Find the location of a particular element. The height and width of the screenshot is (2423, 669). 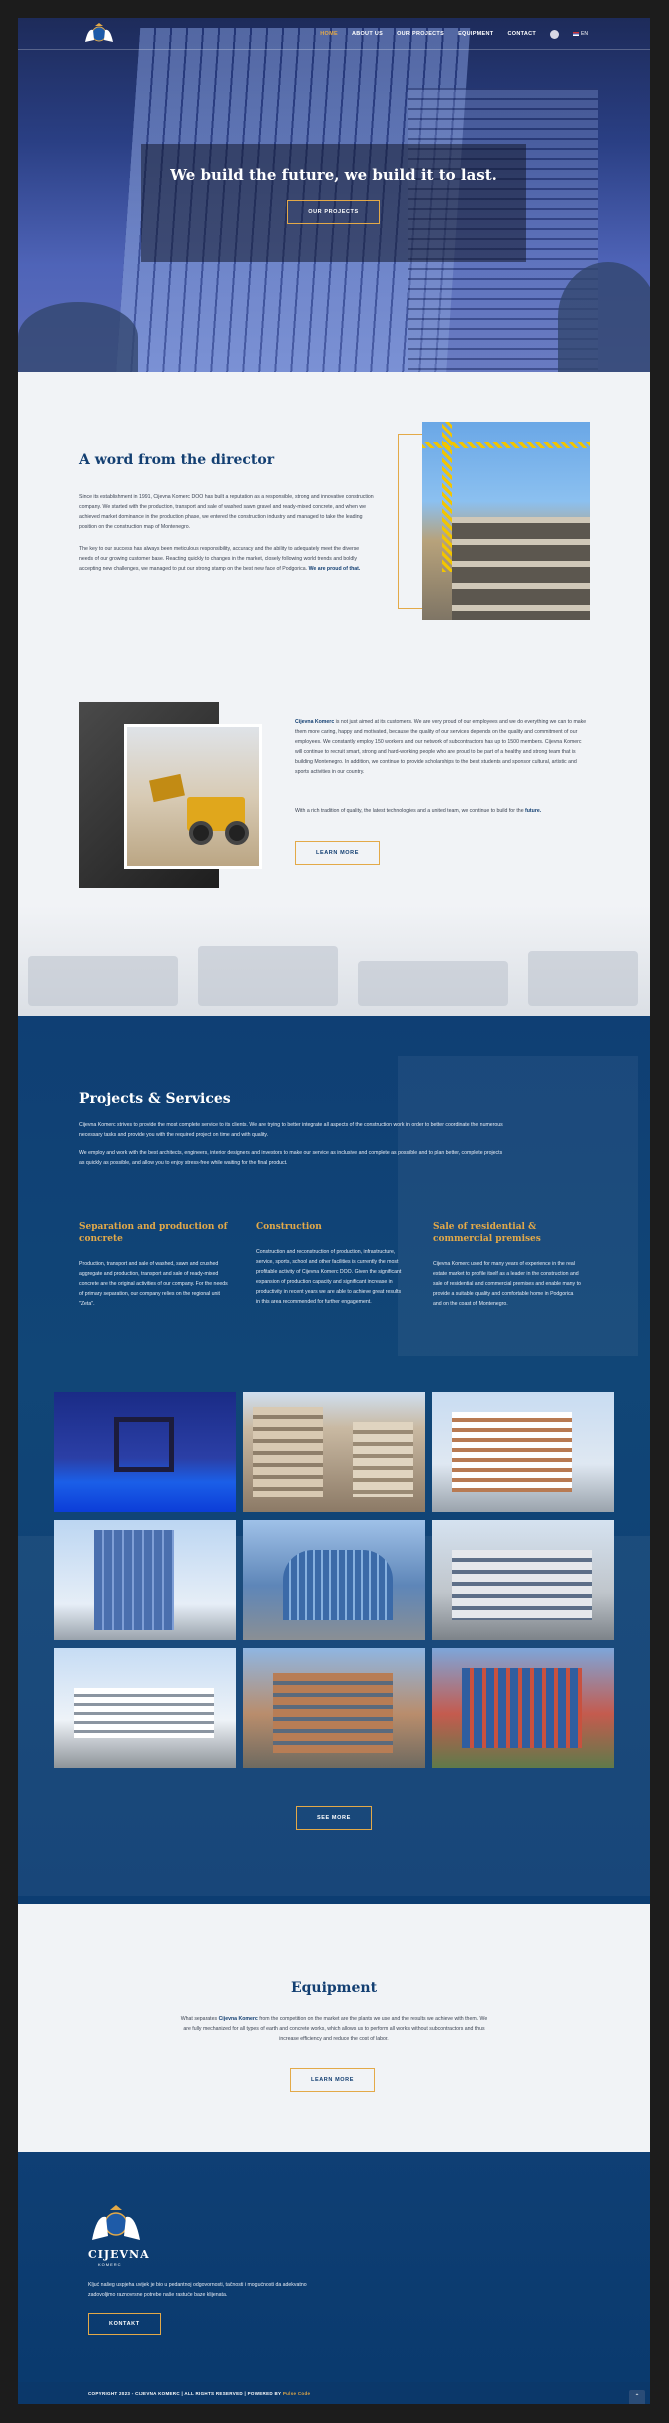

language-switcher: EN is located at coordinates (580, 34).